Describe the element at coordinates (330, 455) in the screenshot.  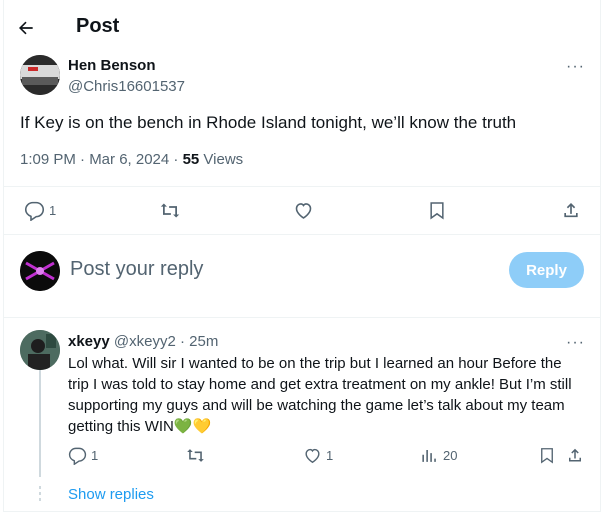
I see `like-count: 1` at that location.